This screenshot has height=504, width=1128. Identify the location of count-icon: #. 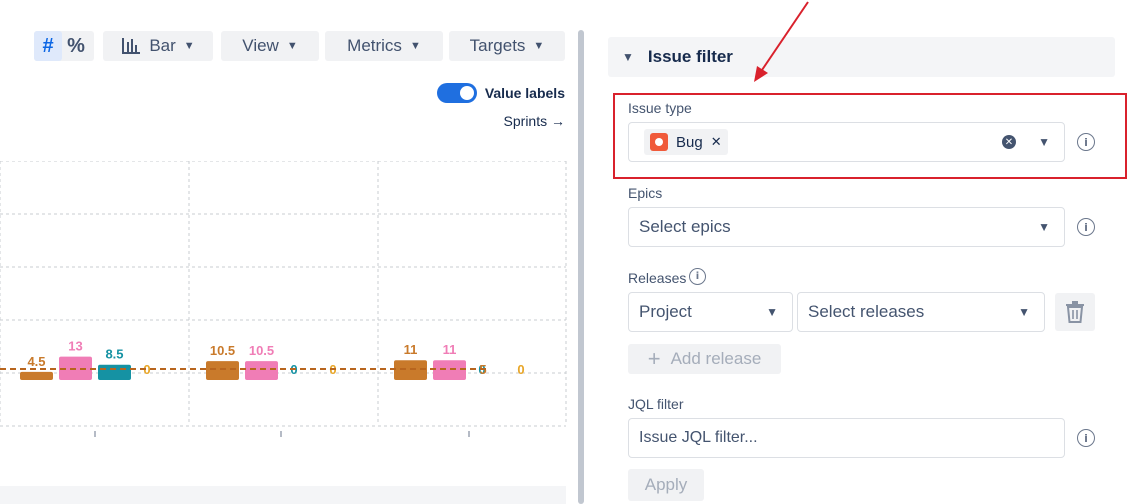
(48, 46).